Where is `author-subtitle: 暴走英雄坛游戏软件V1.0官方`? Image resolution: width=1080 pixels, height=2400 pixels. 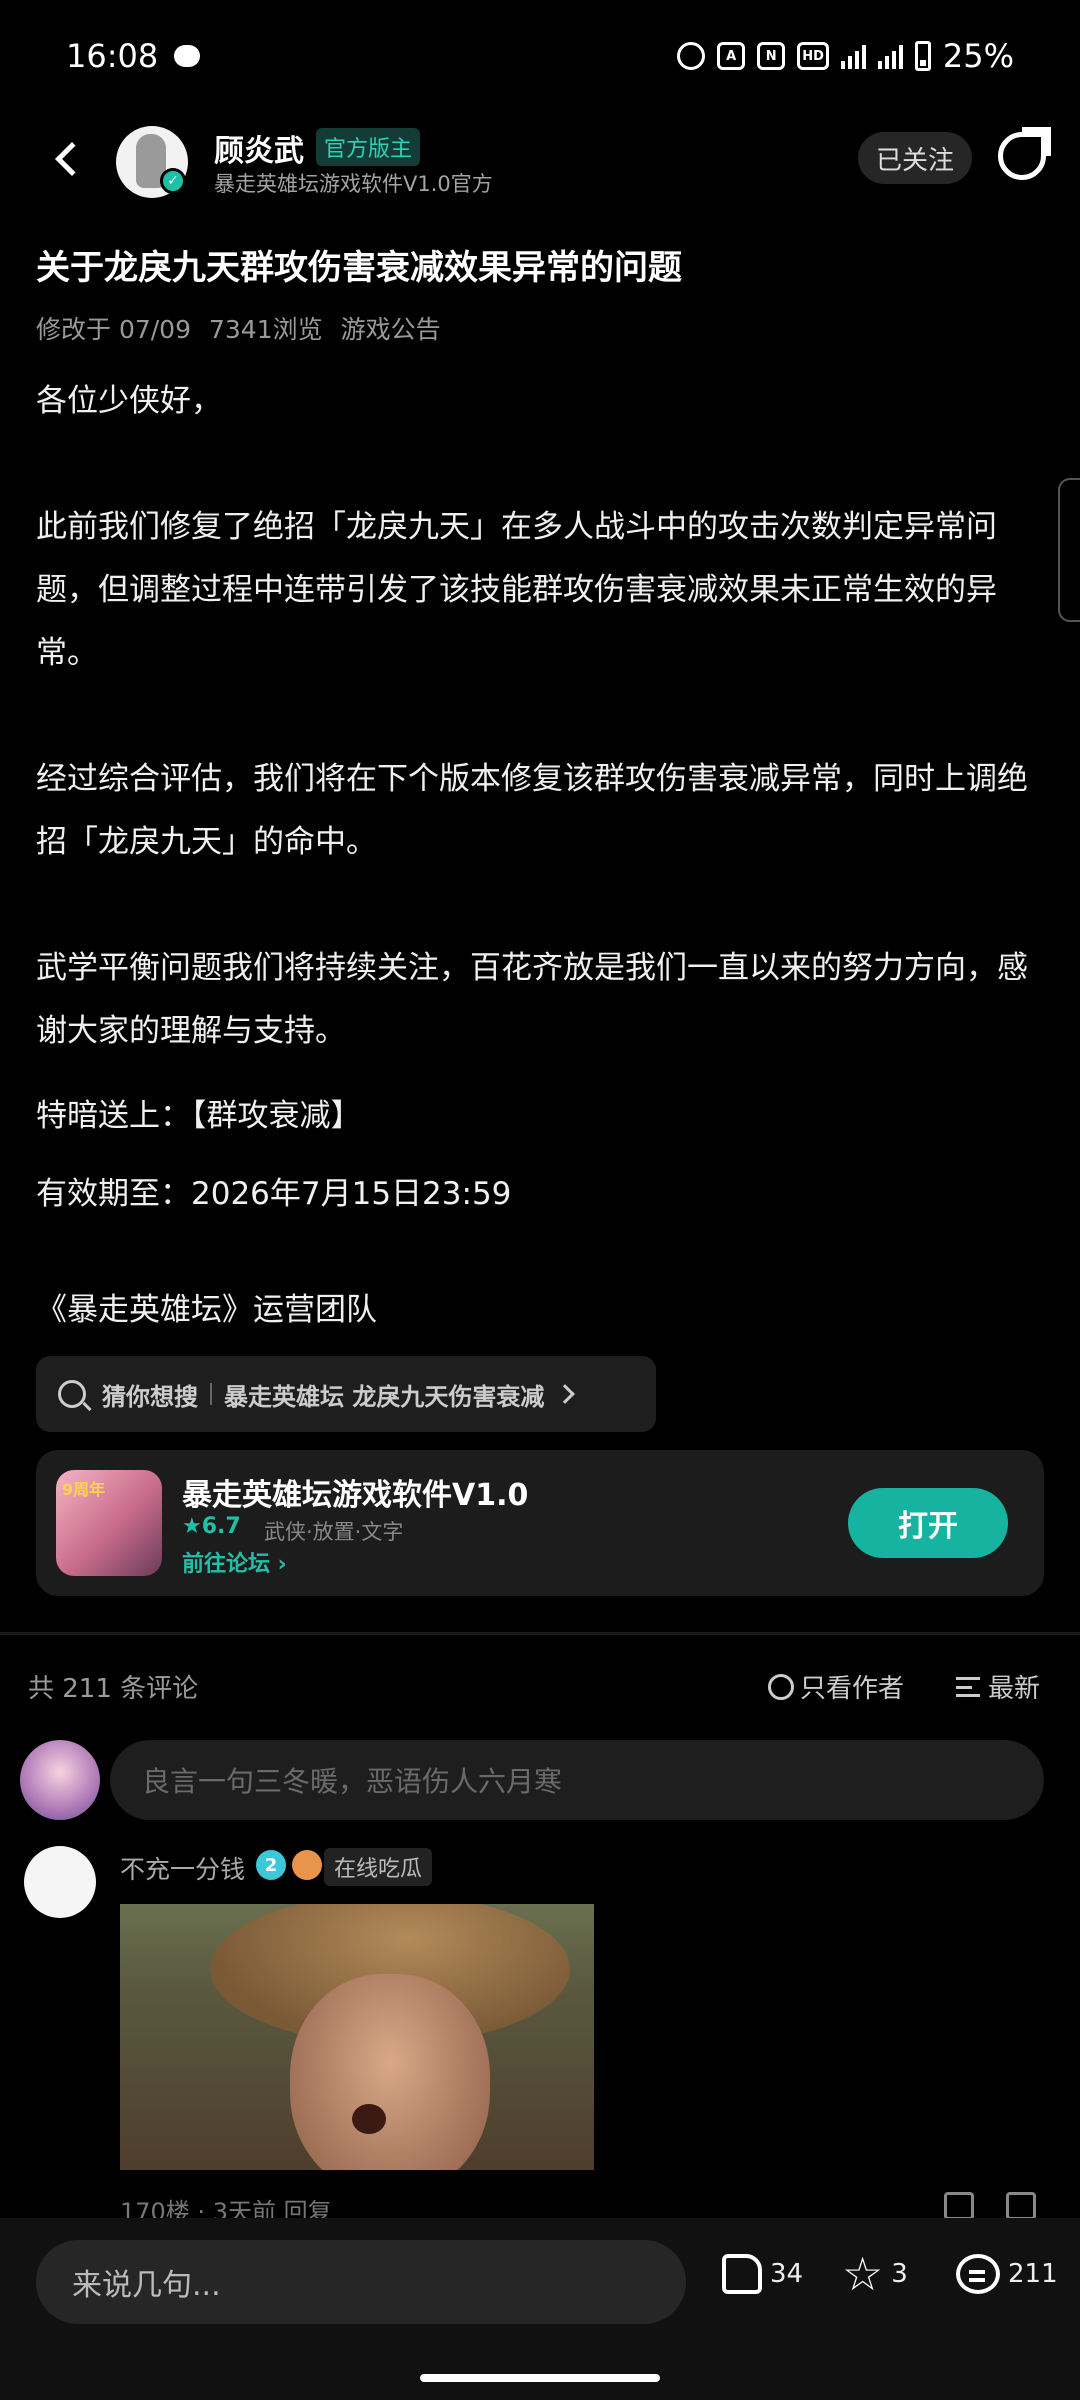
author-subtitle: 暴走英雄坛游戏软件V1.0官方 is located at coordinates (353, 184).